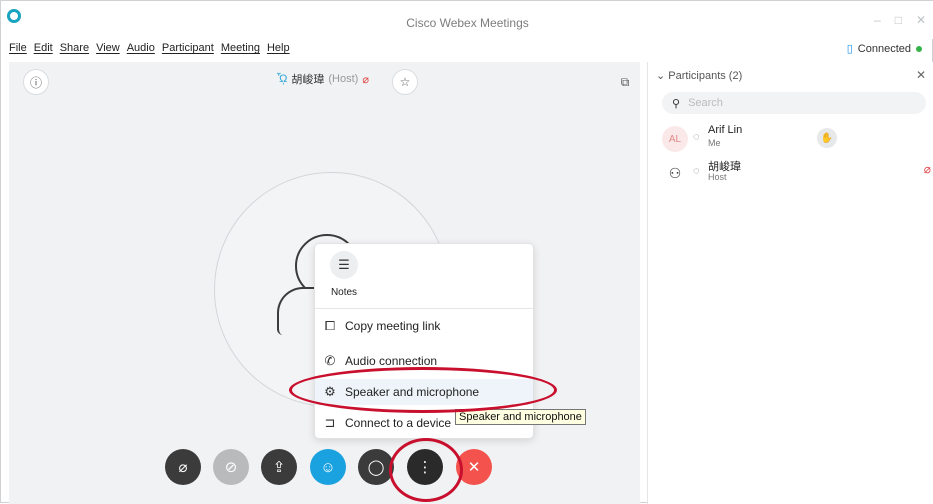 The height and width of the screenshot is (504, 933). I want to click on notes-label: Notes, so click(344, 292).